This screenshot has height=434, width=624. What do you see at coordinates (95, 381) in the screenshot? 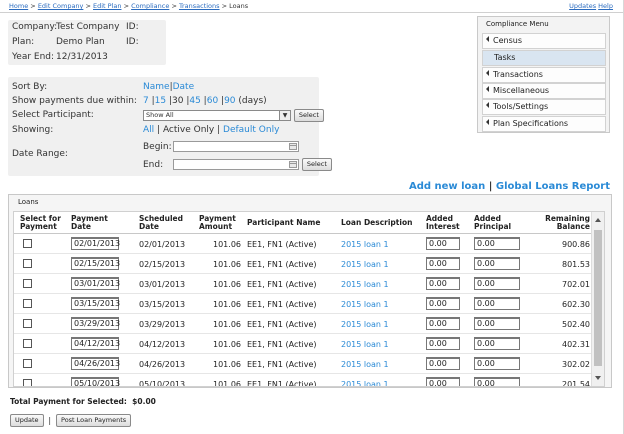
I see `payment-date-input: 05/10/2013` at bounding box center [95, 381].